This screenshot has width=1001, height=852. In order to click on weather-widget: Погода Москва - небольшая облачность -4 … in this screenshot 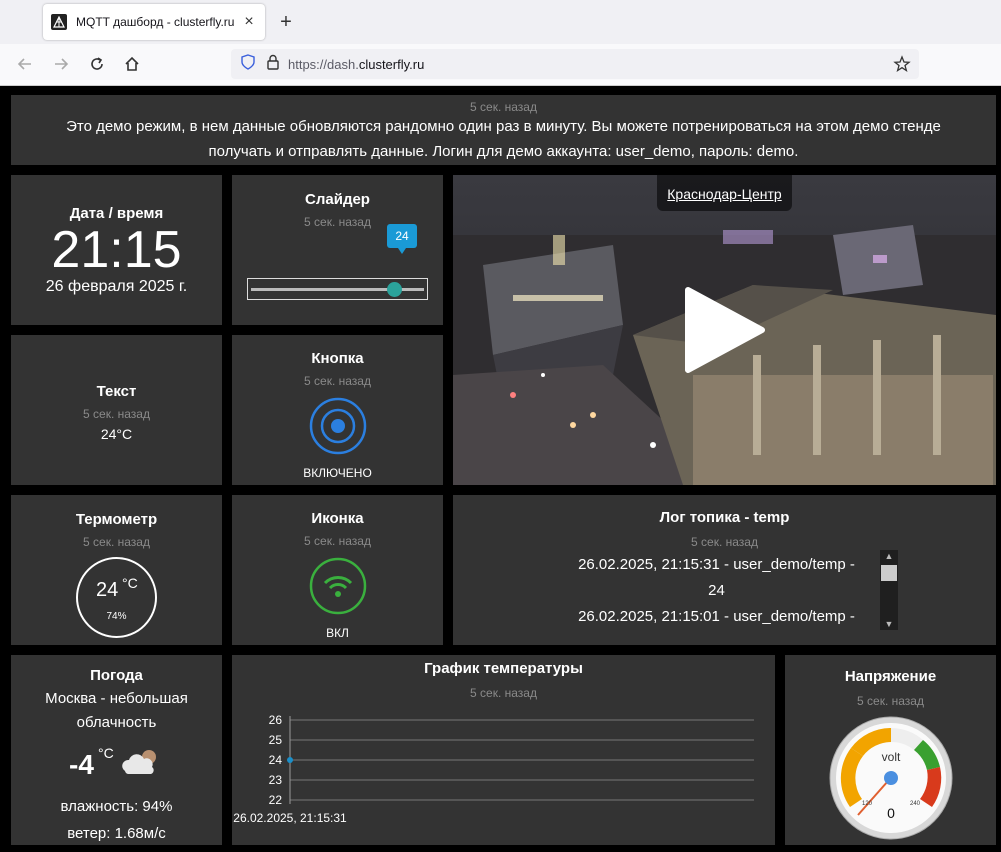, I will do `click(116, 750)`.